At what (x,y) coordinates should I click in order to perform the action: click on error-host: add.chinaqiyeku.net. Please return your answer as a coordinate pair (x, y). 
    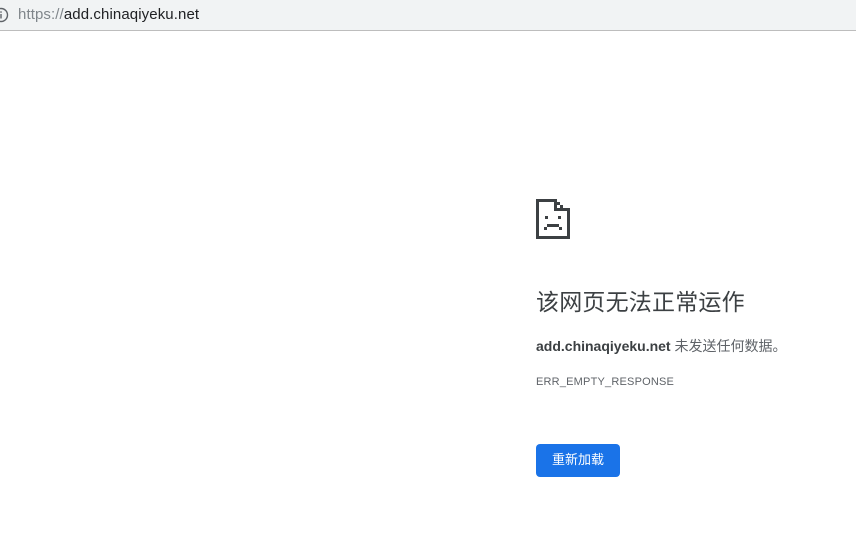
    Looking at the image, I should click on (603, 346).